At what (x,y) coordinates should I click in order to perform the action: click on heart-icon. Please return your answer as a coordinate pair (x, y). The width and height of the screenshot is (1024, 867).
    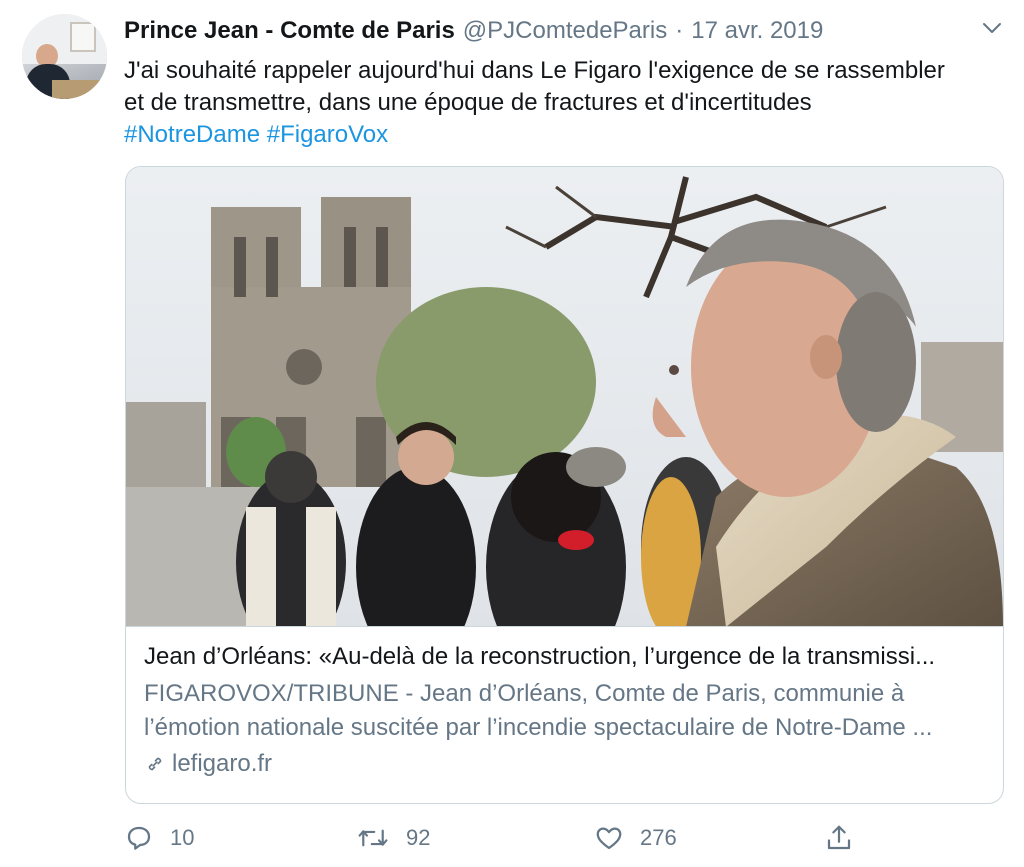
    Looking at the image, I should click on (609, 838).